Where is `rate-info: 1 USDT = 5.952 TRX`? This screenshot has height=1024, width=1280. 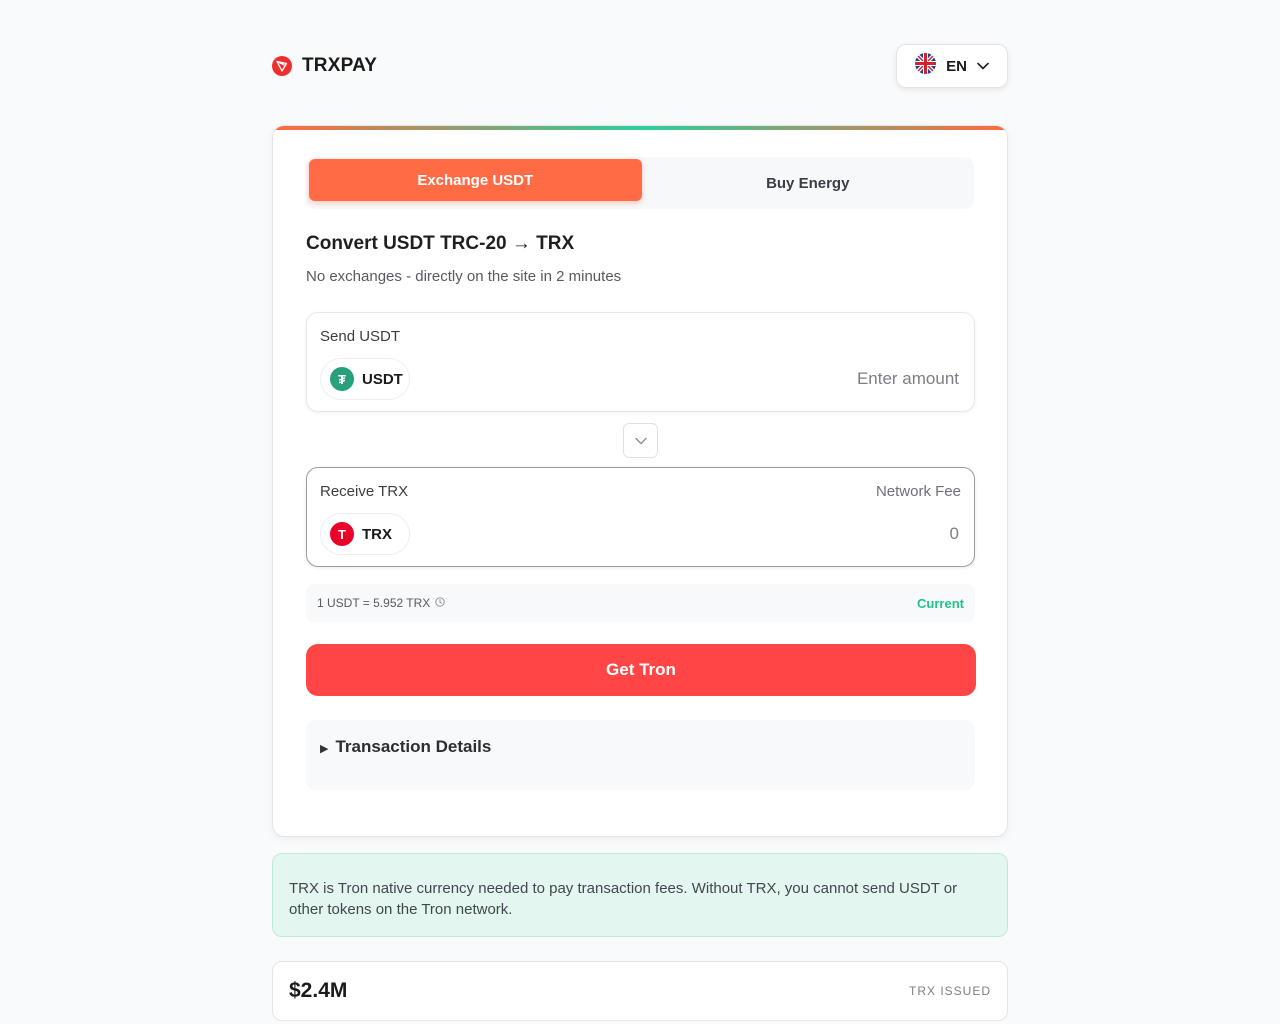
rate-info: 1 USDT = 5.952 TRX is located at coordinates (381, 603).